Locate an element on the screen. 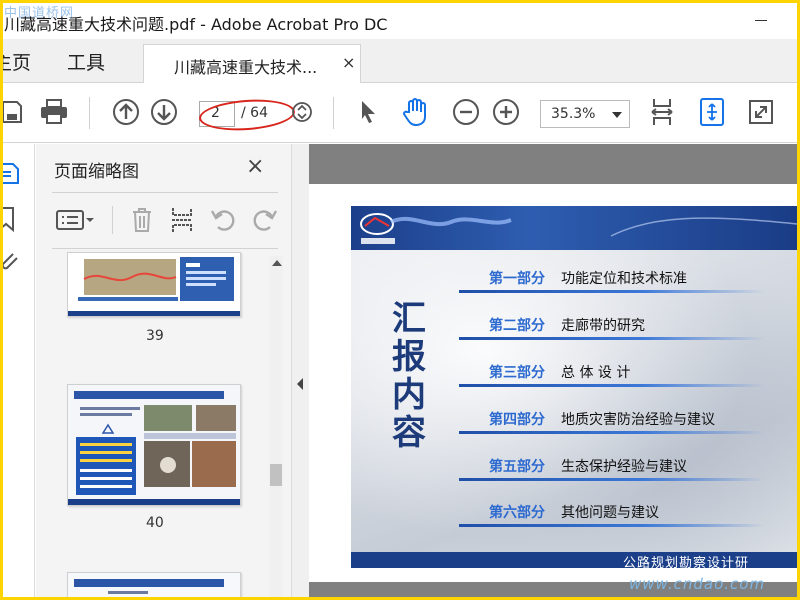 Image resolution: width=800 pixels, height=600 pixels. delete-page-icon is located at coordinates (142, 220).